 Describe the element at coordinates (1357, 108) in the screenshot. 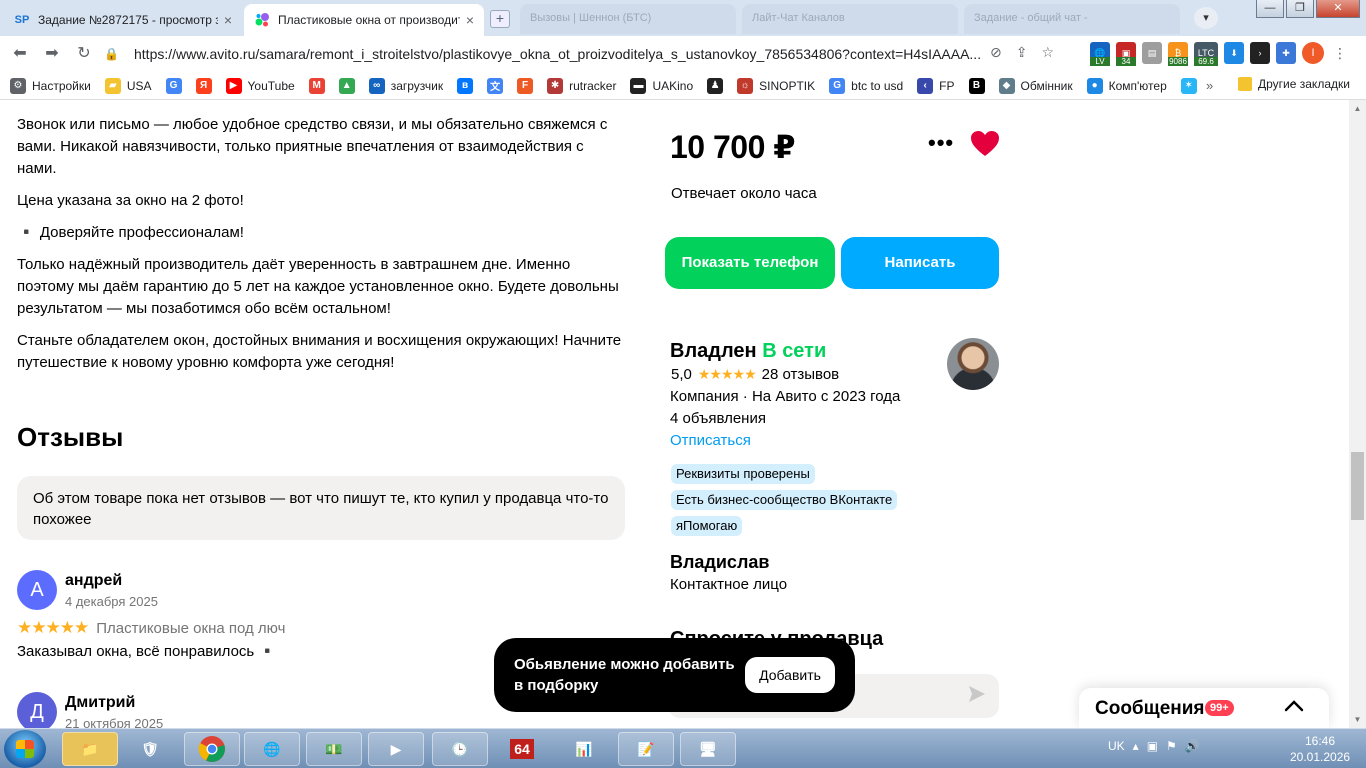

I see `scroll-up-arrow-icon: ▲` at that location.